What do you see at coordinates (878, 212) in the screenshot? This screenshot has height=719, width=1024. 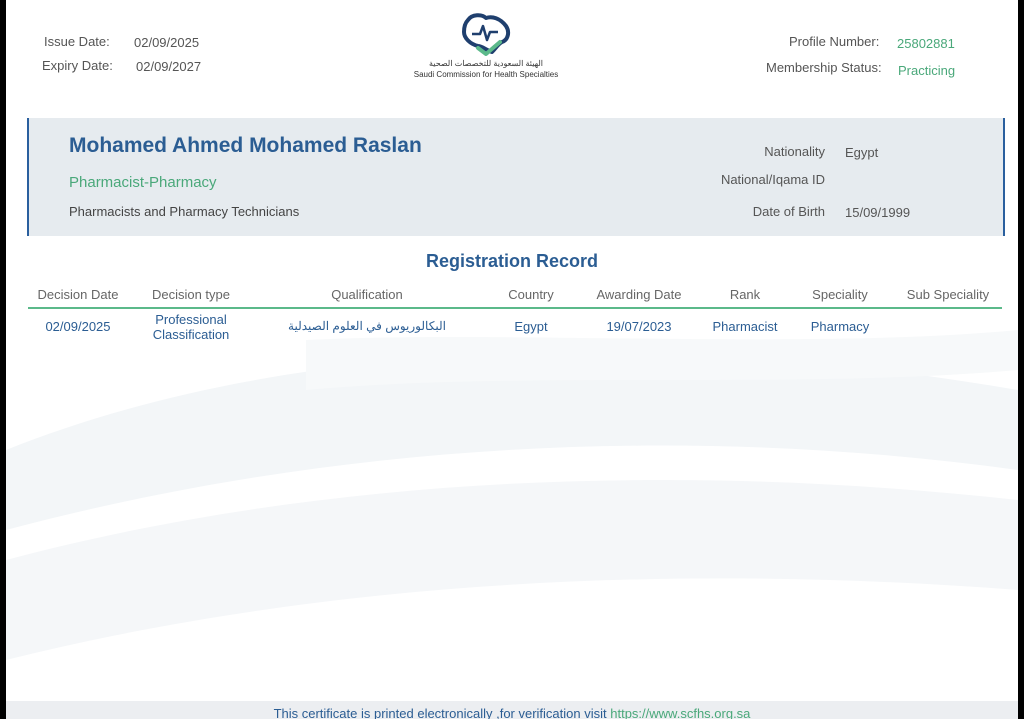 I see `date-of-birth-value: 15/09/1999` at bounding box center [878, 212].